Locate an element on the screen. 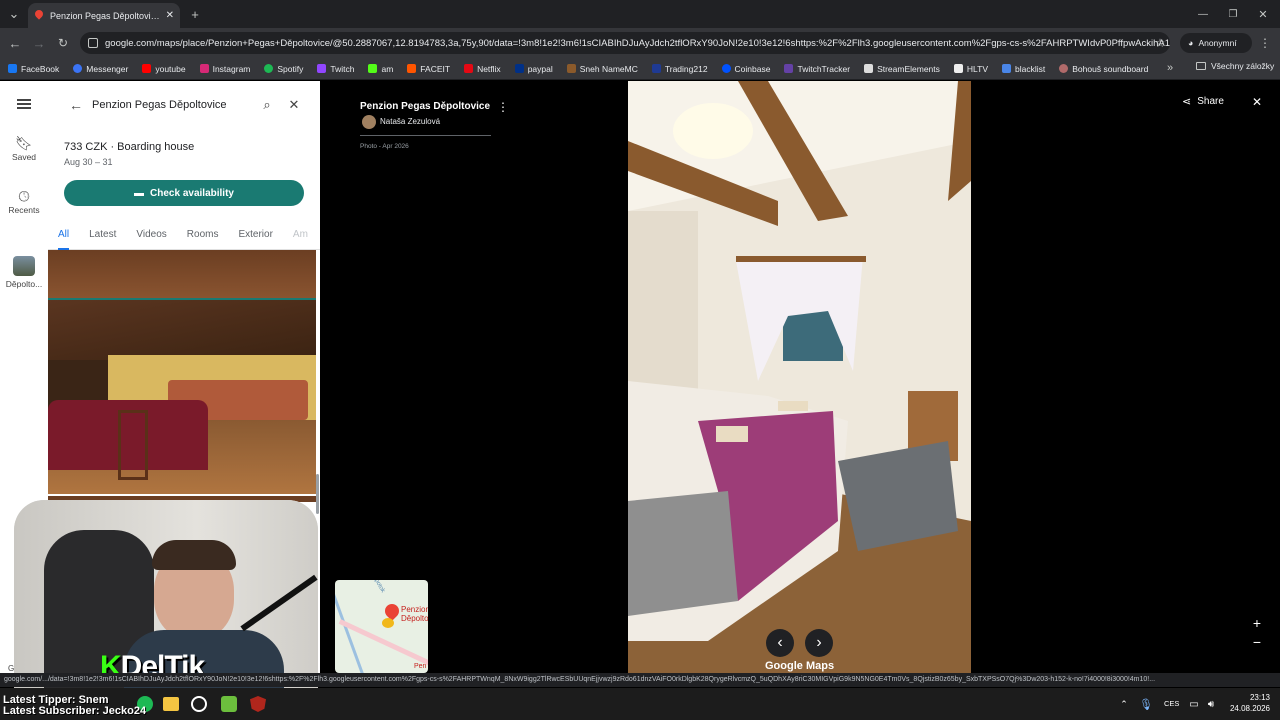 Image resolution: width=1280 pixels, height=720 pixels. share-label: Share is located at coordinates (1210, 101).